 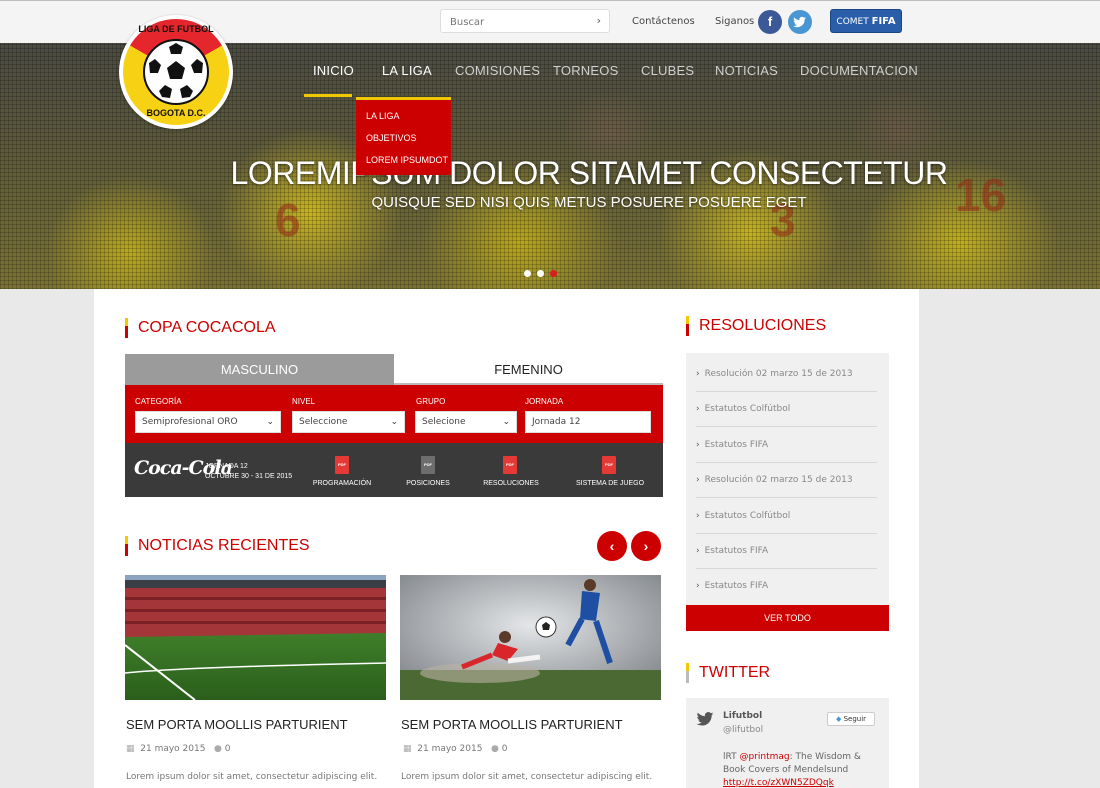 I want to click on logo-top-text: LIGA DE FUTBOL, so click(x=176, y=29).